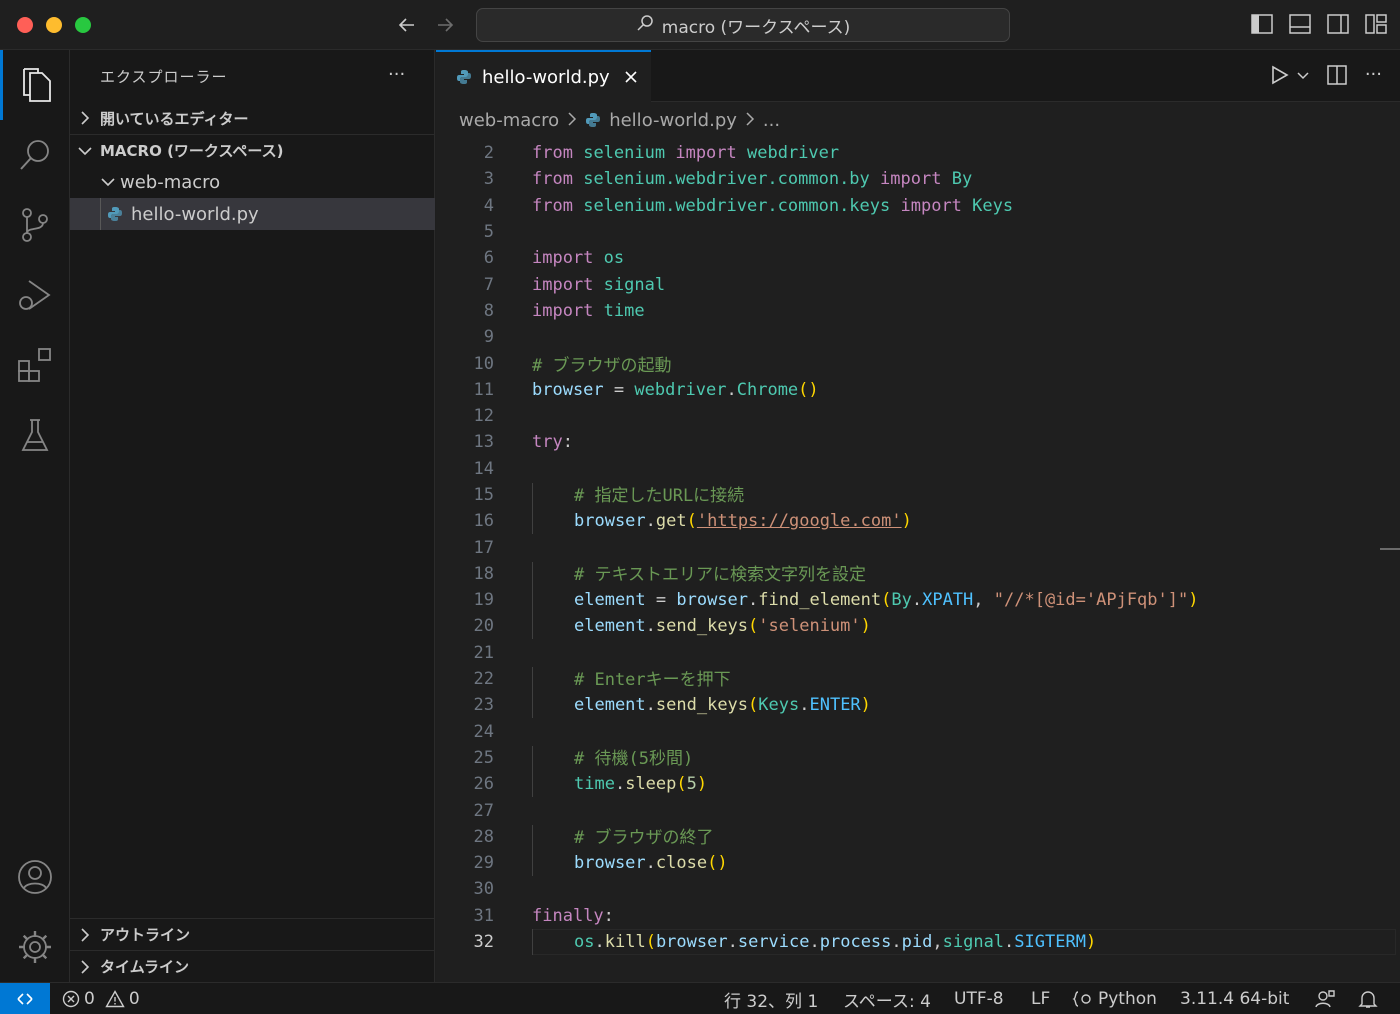 This screenshot has width=1400, height=1014. Describe the element at coordinates (35, 877) in the screenshot. I see `accounts-icon` at that location.